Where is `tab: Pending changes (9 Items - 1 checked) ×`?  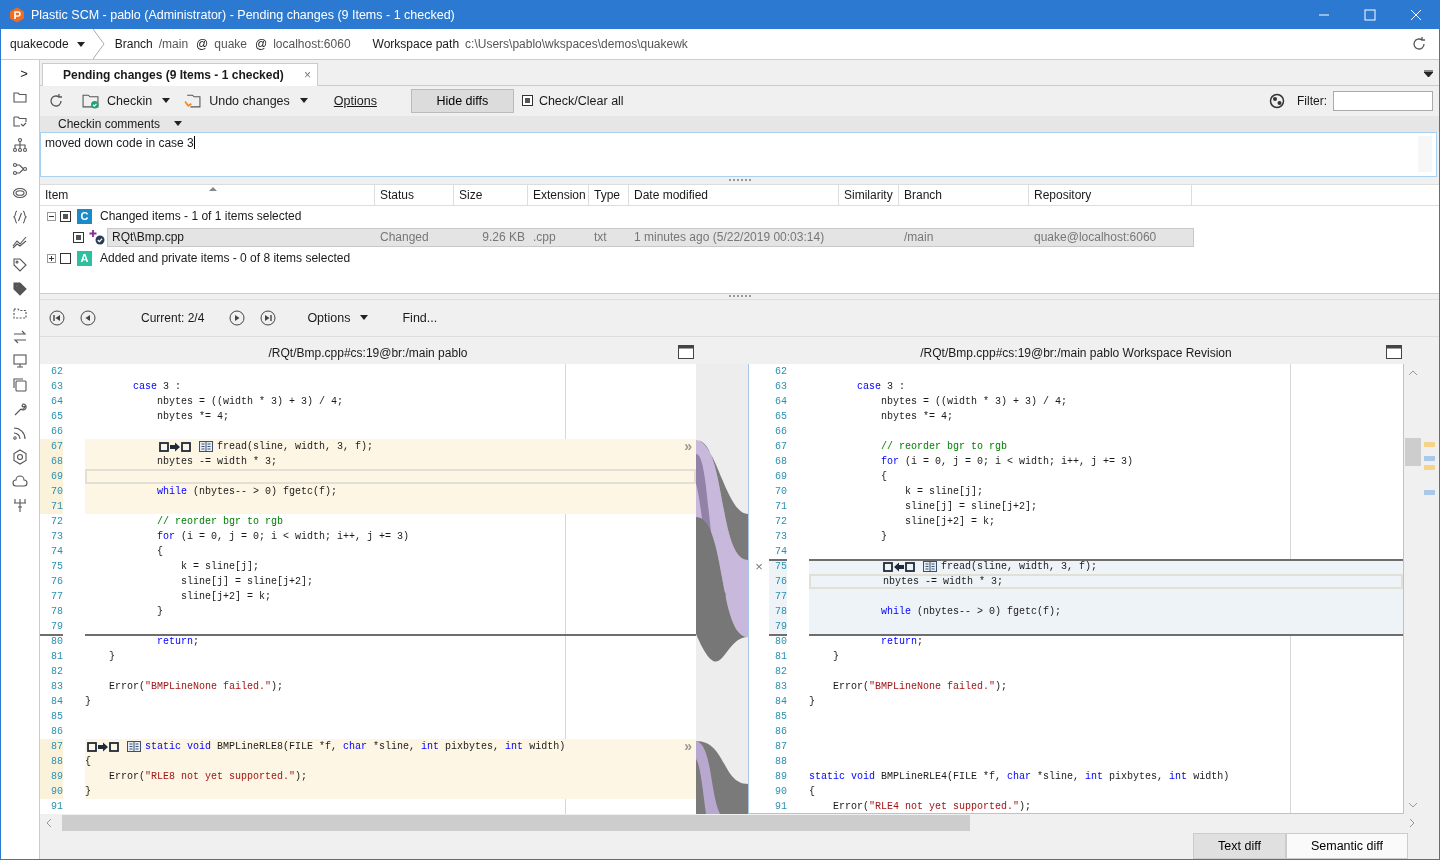 tab: Pending changes (9 Items - 1 checked) × is located at coordinates (180, 74).